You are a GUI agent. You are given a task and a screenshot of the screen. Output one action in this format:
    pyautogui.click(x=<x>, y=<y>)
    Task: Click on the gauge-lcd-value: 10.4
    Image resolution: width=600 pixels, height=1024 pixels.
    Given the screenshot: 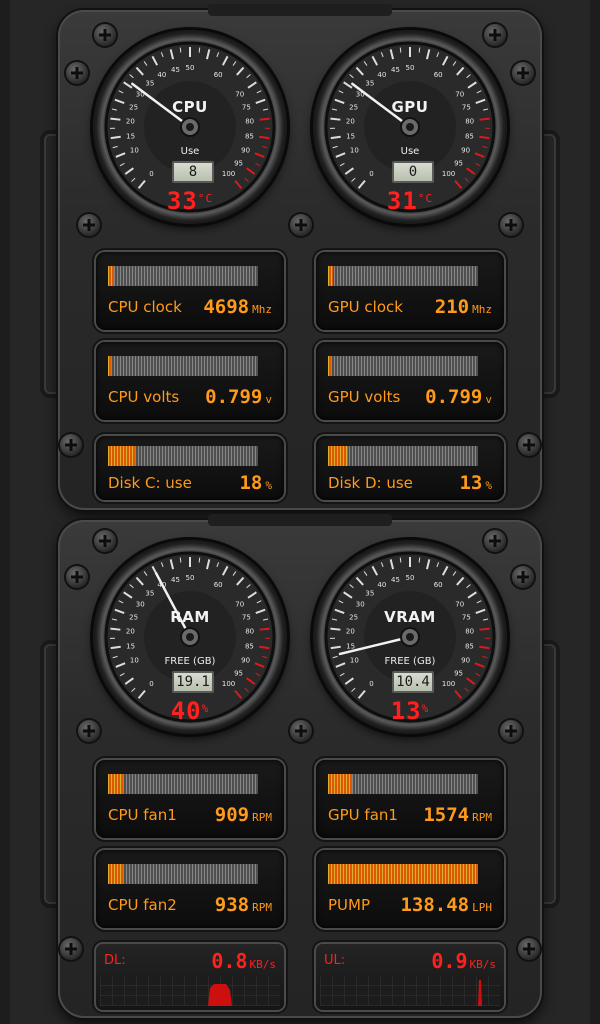 What is the action you would take?
    pyautogui.click(x=413, y=682)
    